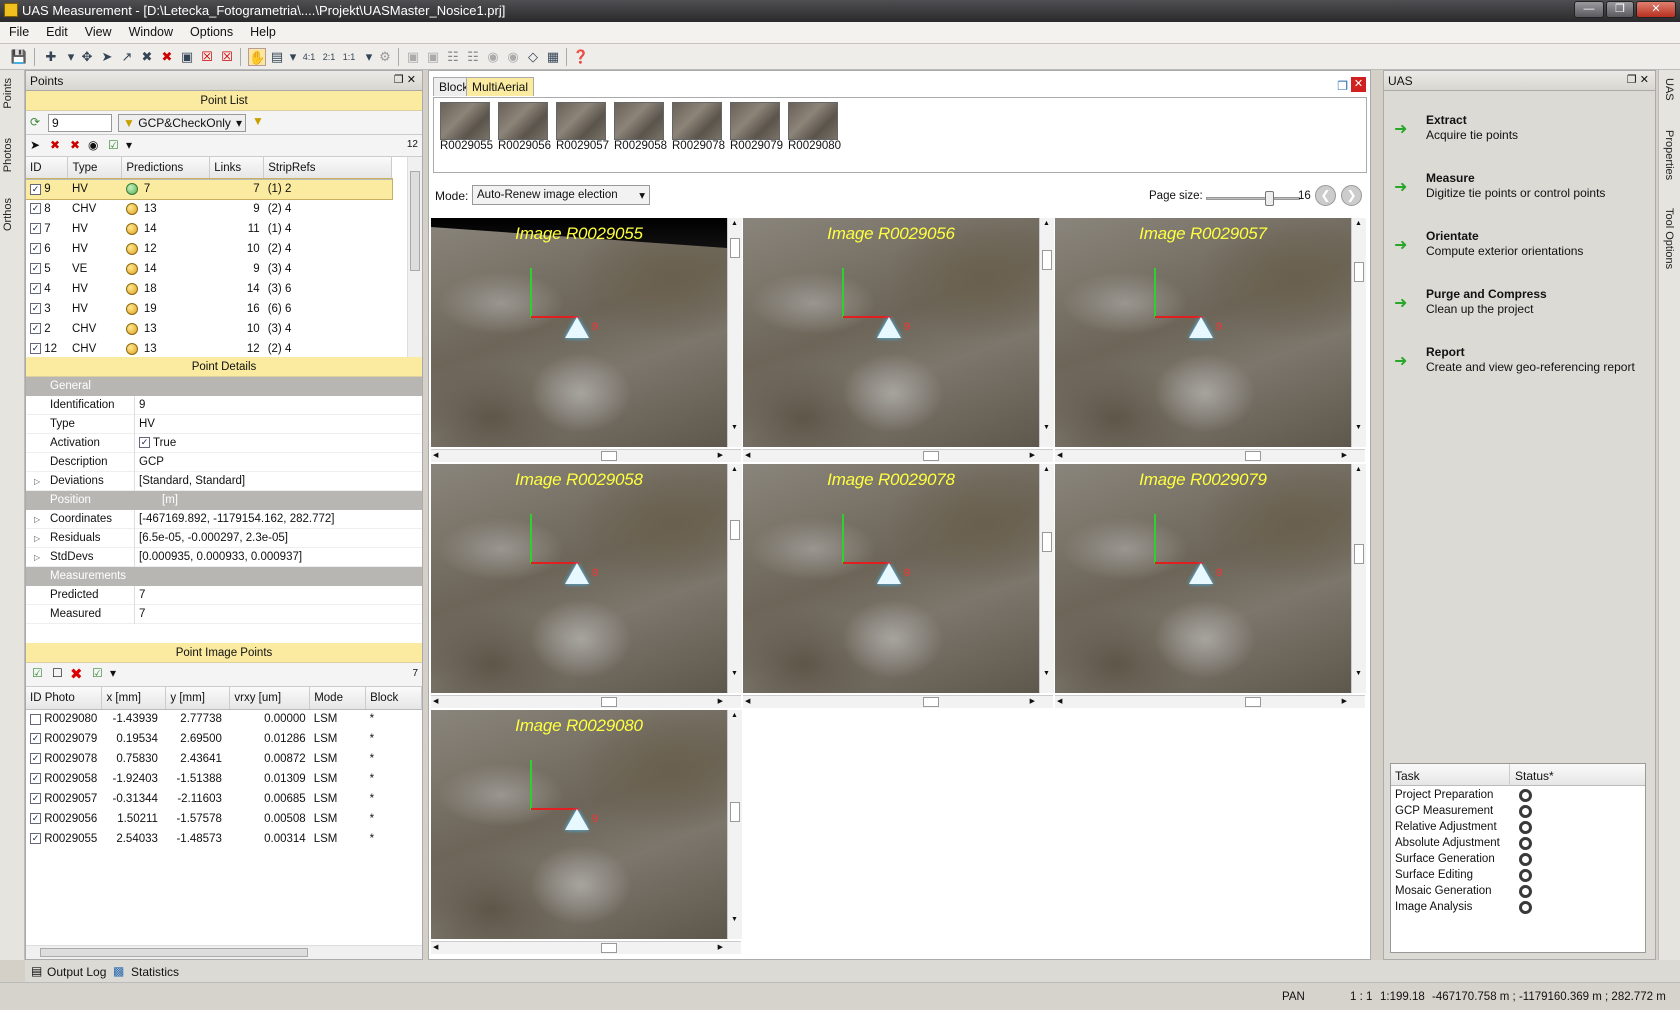  Describe the element at coordinates (237, 168) in the screenshot. I see `col-links: Links` at that location.